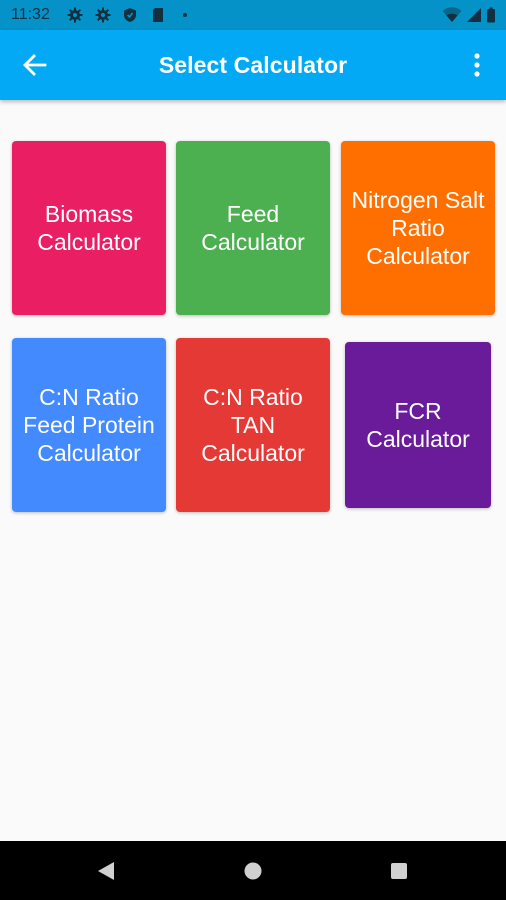 This screenshot has width=506, height=900. I want to click on app-bar: Select Calculator, so click(253, 65).